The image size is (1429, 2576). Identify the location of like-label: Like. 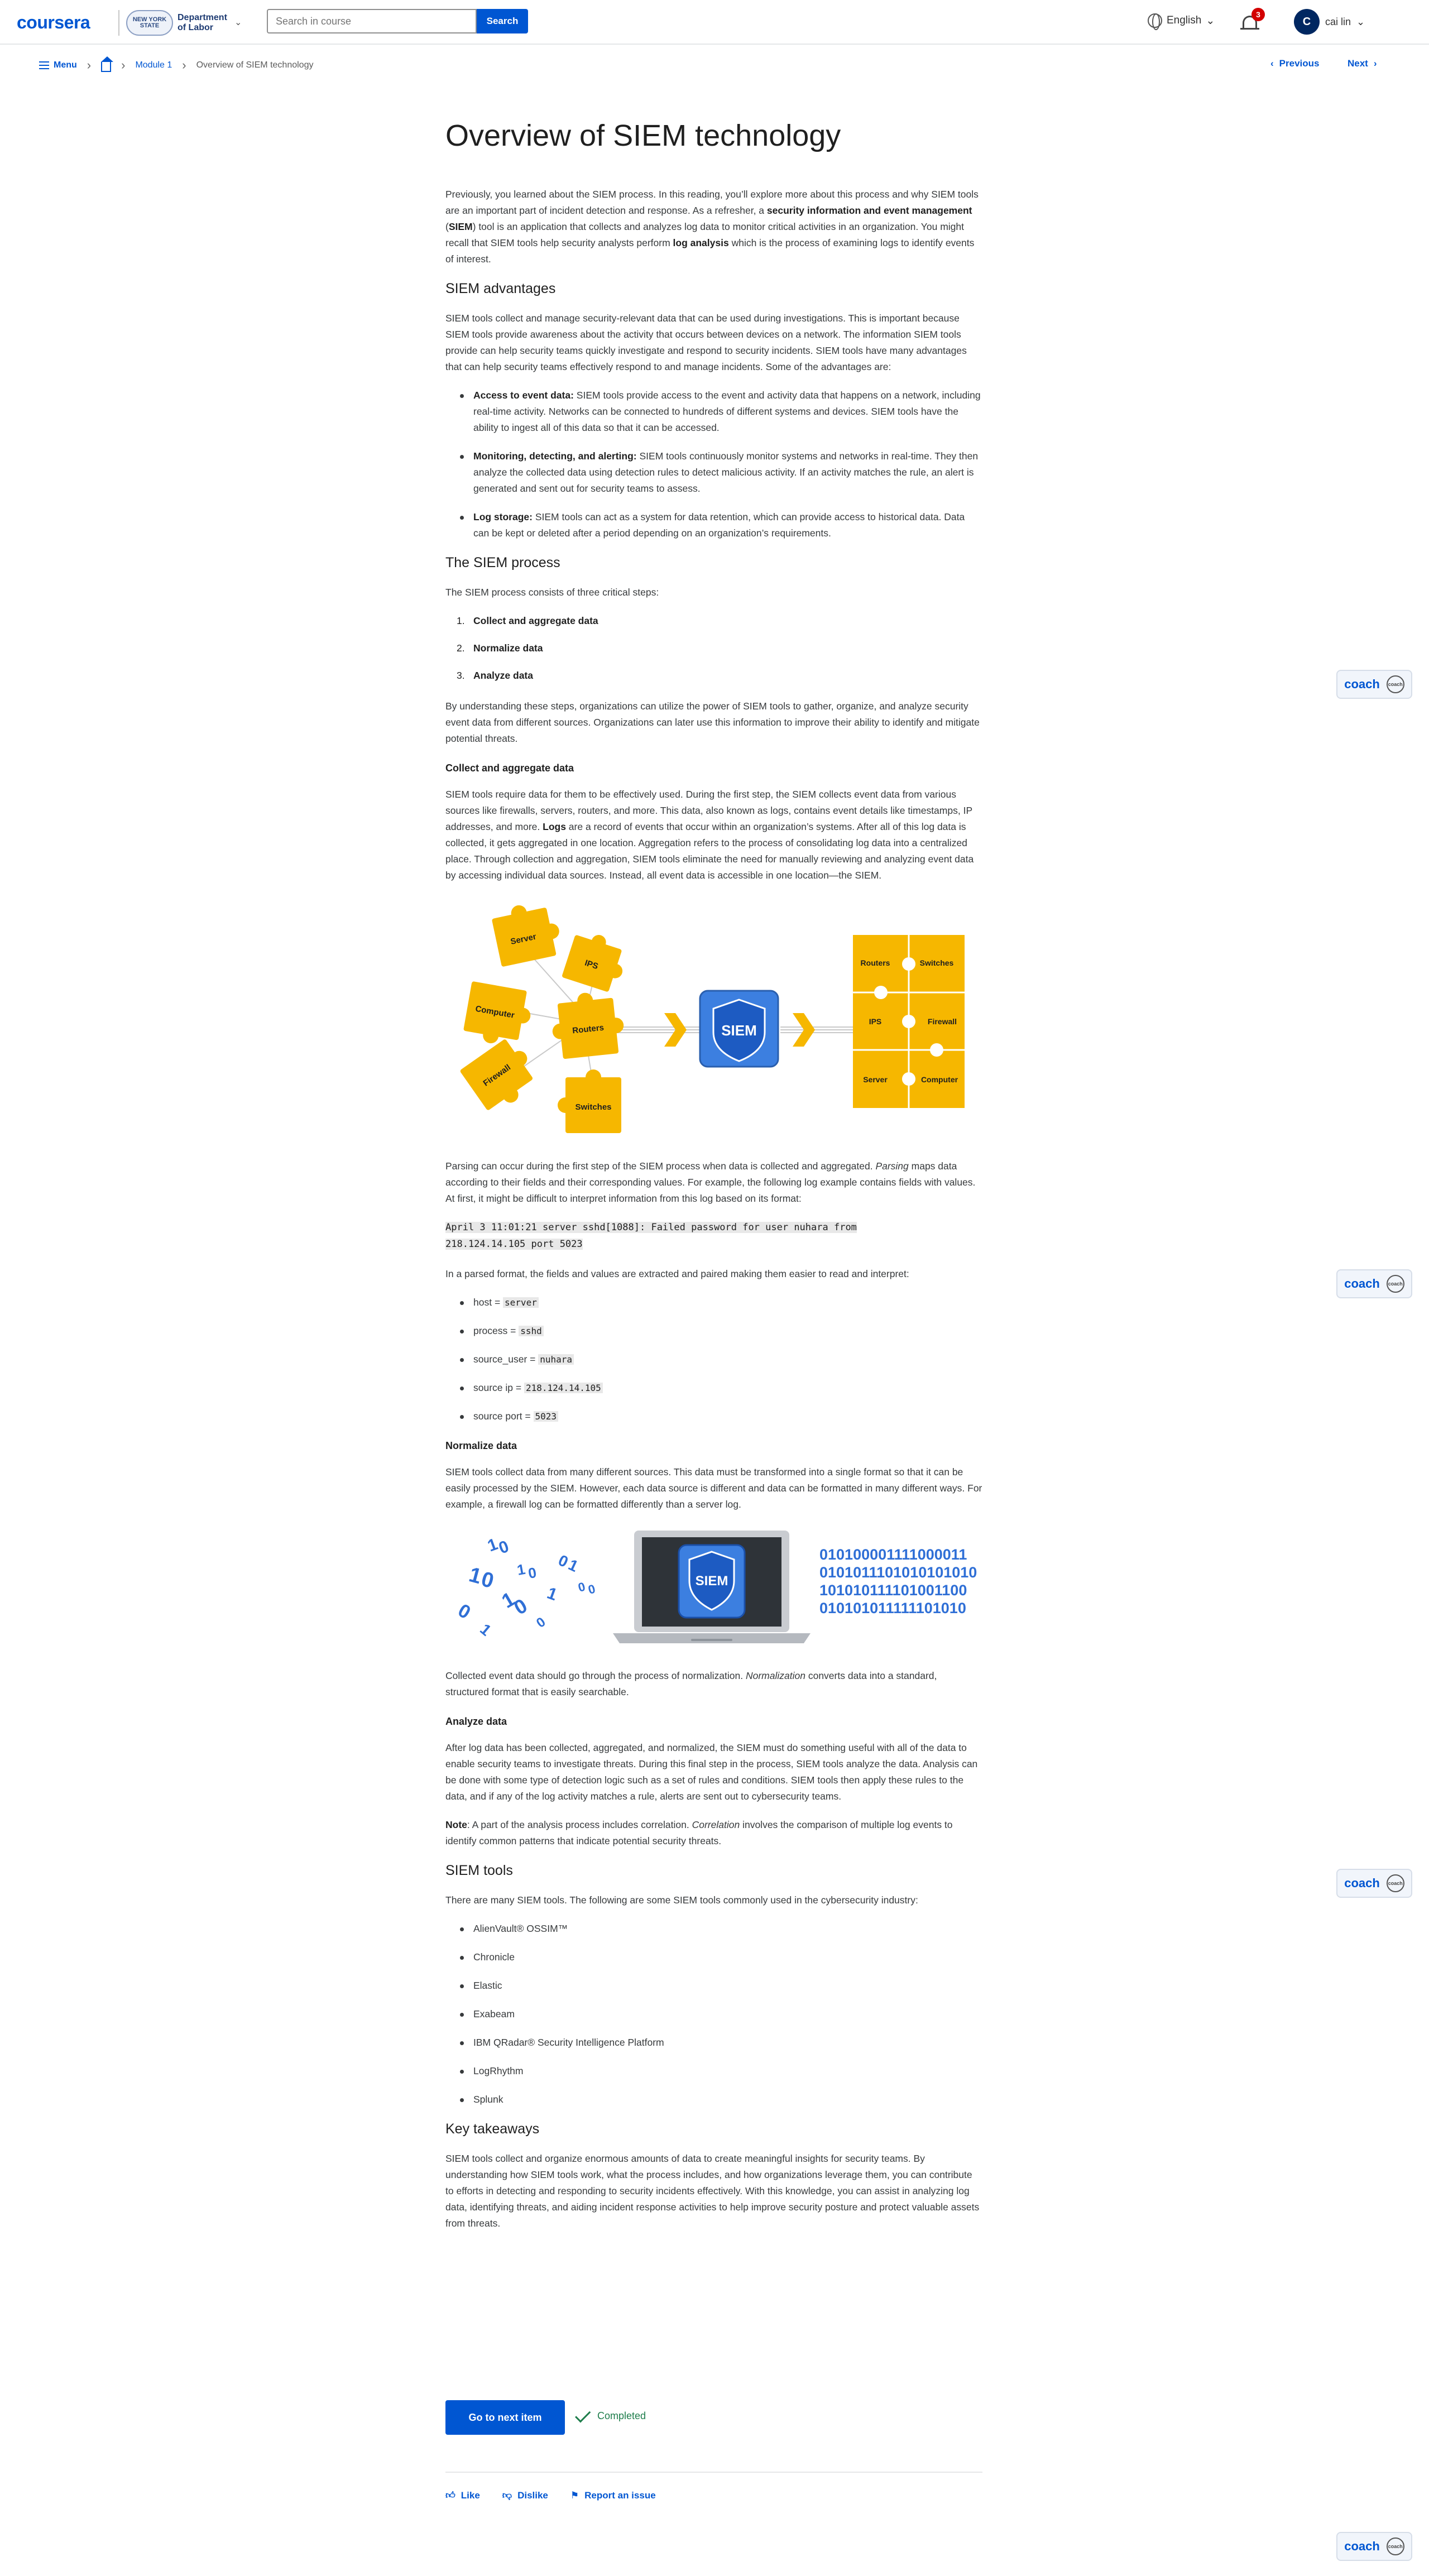
(471, 2495).